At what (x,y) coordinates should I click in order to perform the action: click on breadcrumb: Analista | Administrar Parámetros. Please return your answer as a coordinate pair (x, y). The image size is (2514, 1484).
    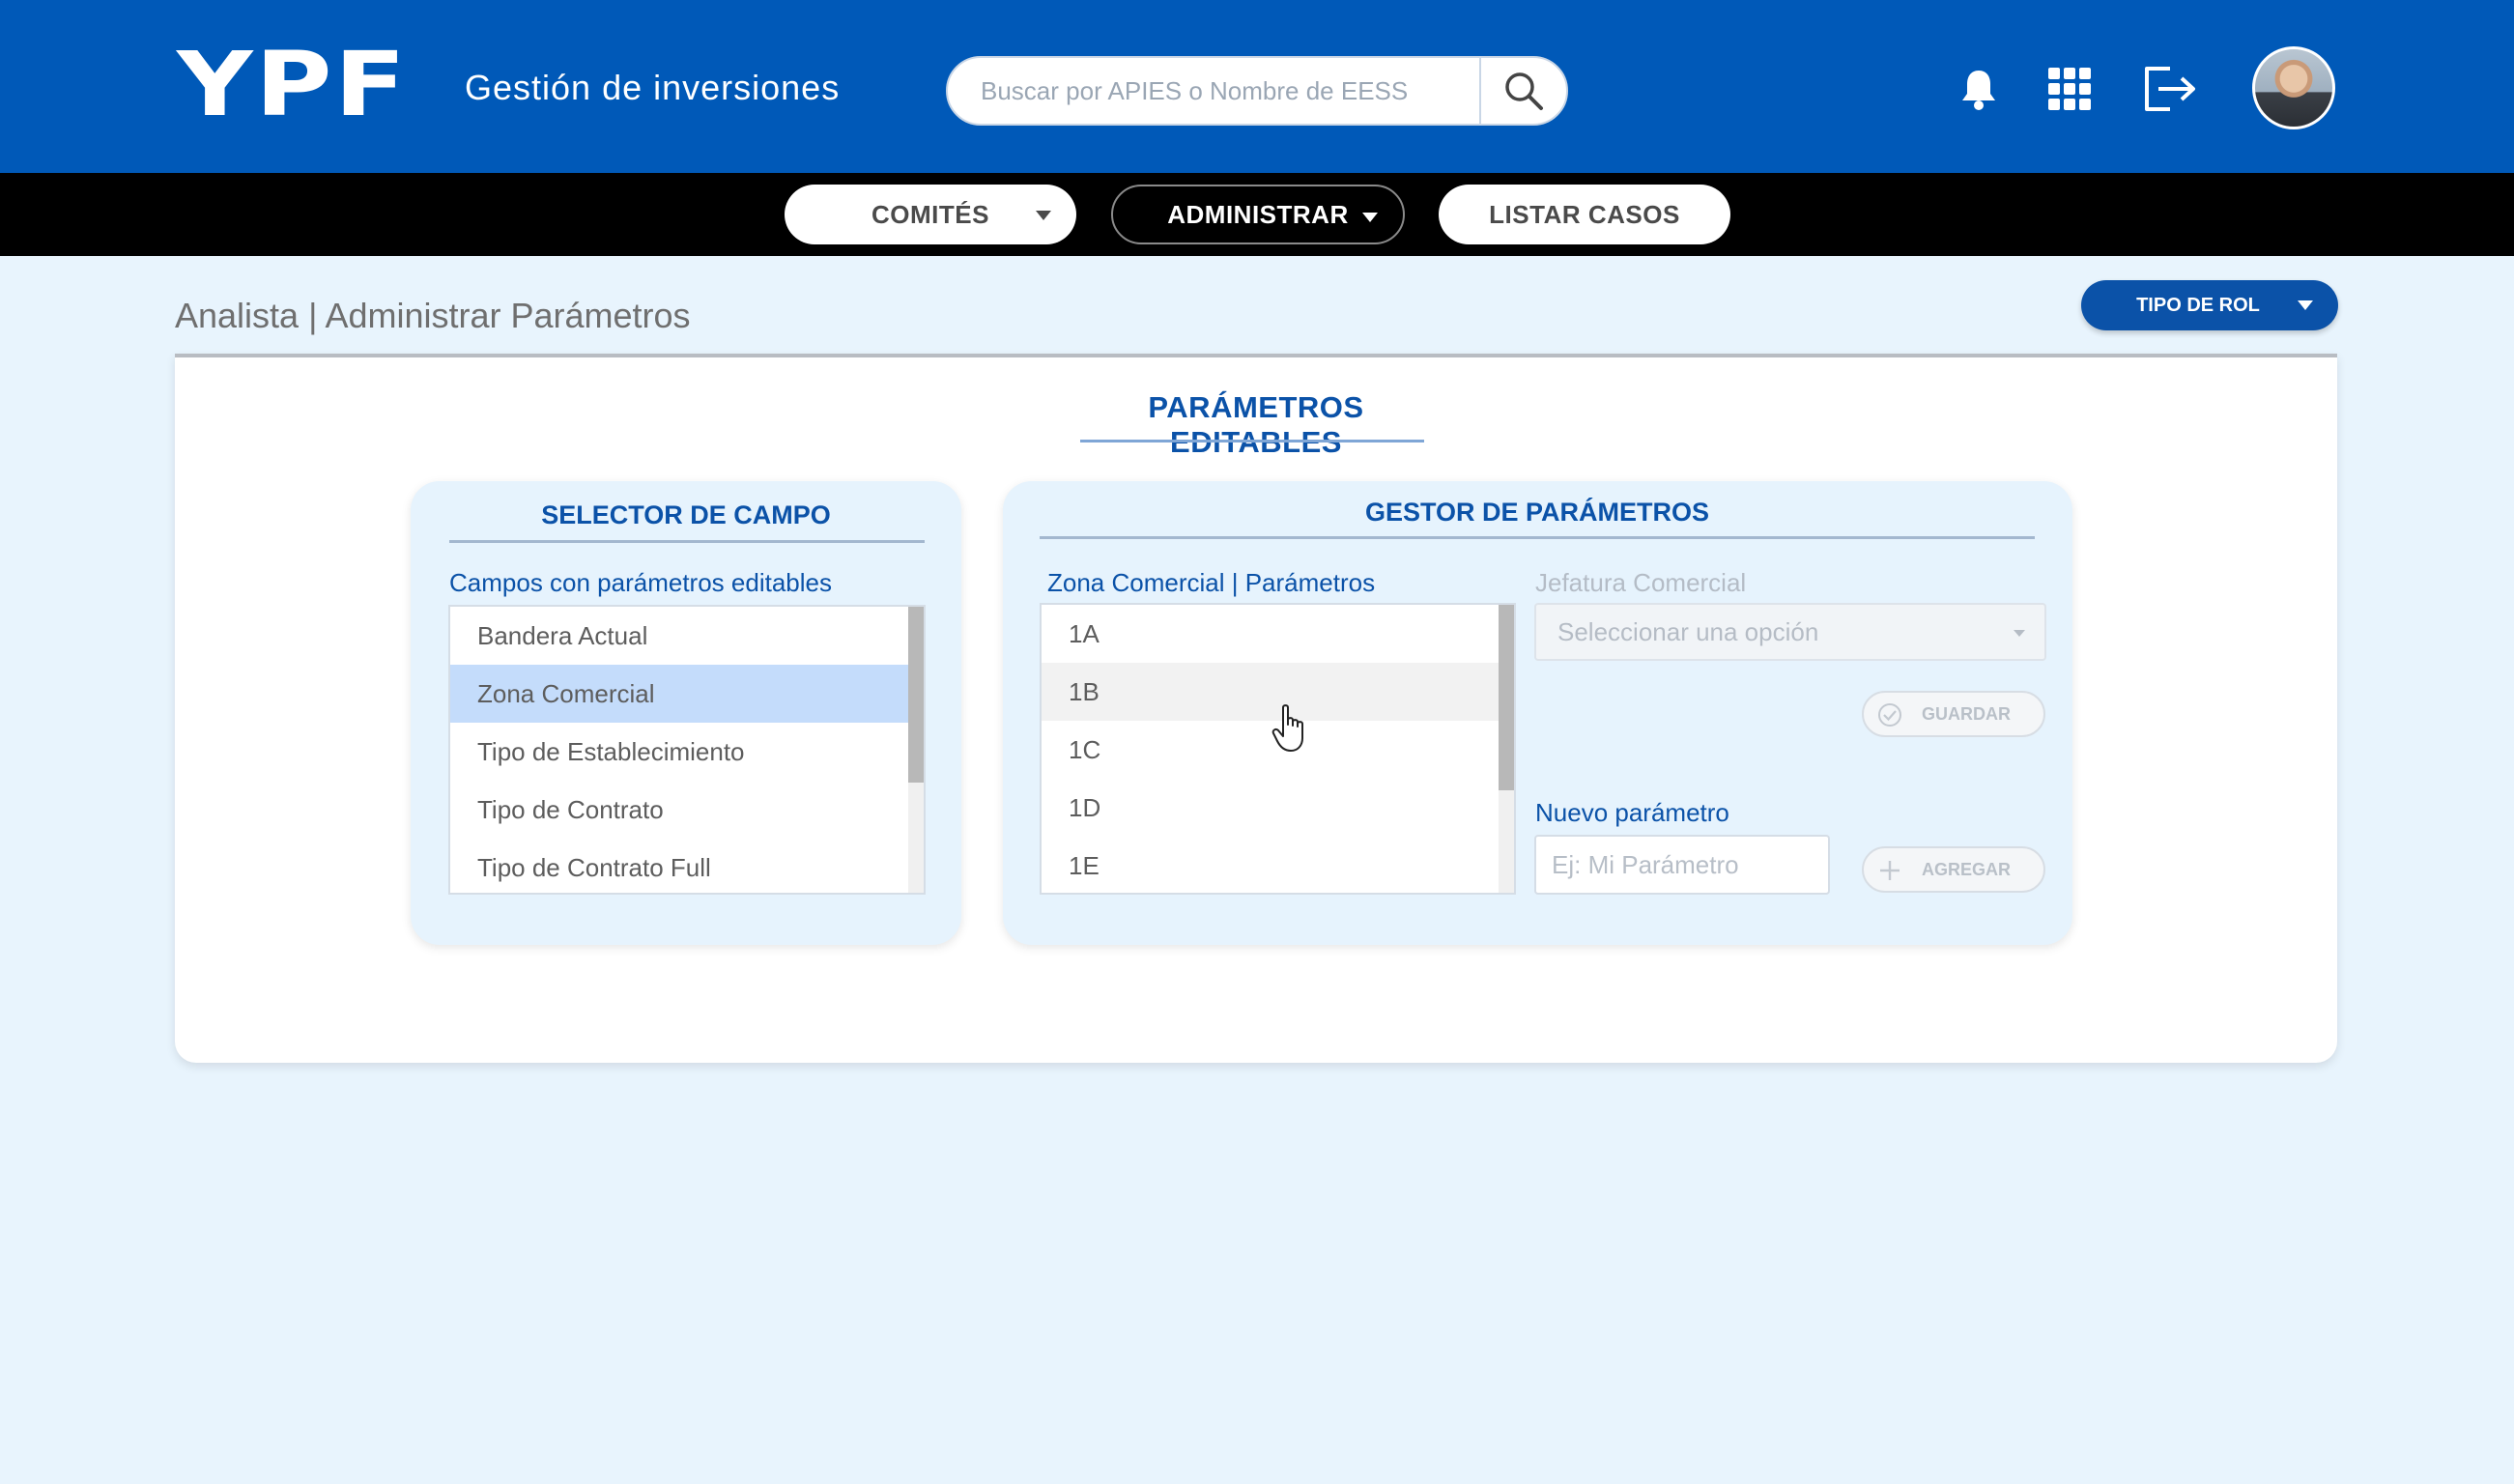
    Looking at the image, I should click on (433, 316).